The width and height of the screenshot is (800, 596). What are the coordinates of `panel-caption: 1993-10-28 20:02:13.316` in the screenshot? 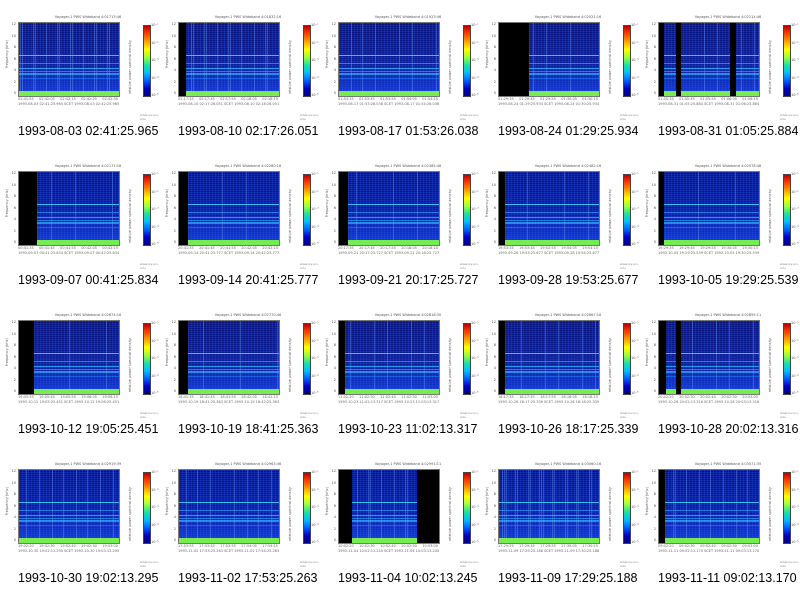 It's located at (729, 429).